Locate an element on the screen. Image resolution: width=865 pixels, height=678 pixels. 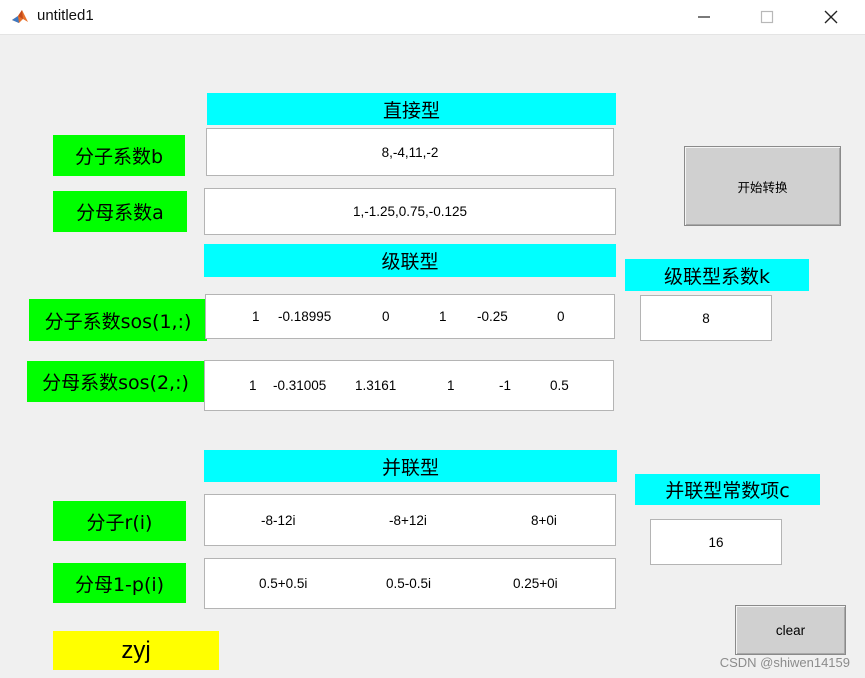
window-title: untitled1 is located at coordinates (65, 15).